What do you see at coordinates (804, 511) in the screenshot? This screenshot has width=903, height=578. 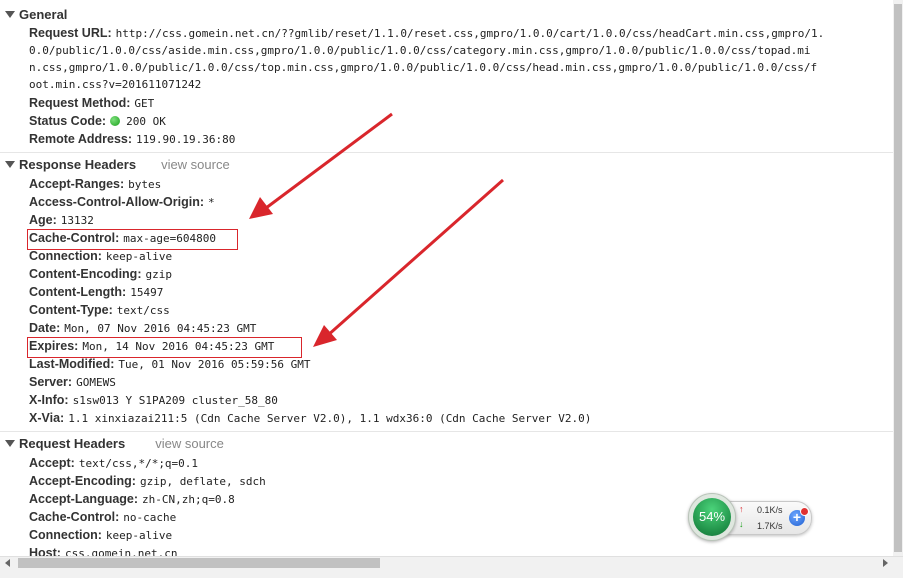 I see `notification-dot` at bounding box center [804, 511].